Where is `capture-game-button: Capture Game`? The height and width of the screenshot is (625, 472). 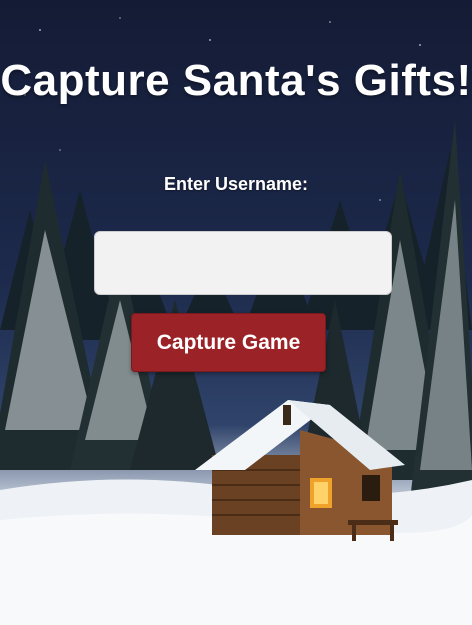 capture-game-button: Capture Game is located at coordinates (228, 342).